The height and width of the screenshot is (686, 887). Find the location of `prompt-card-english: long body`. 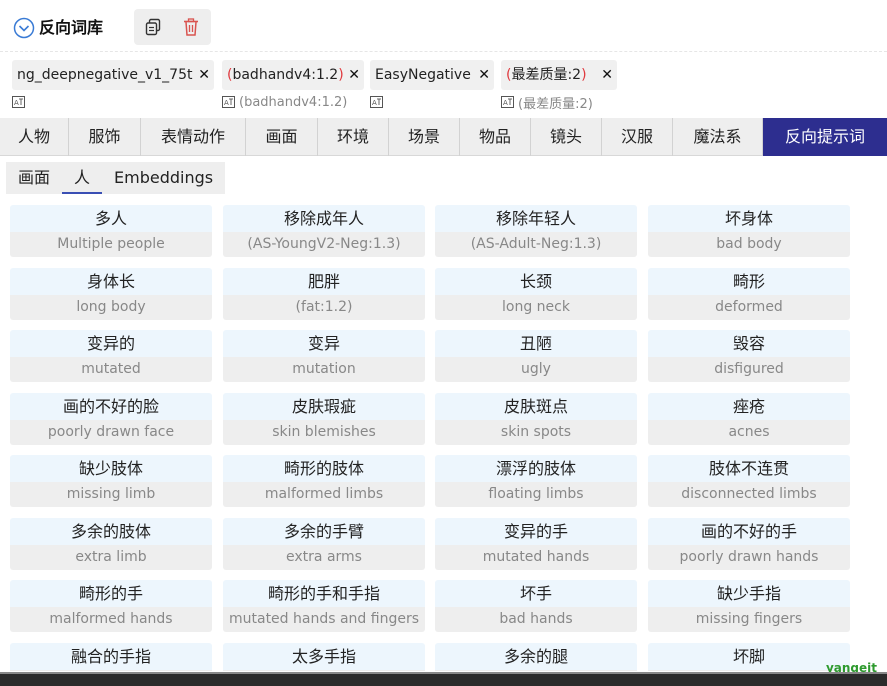

prompt-card-english: long body is located at coordinates (111, 307).